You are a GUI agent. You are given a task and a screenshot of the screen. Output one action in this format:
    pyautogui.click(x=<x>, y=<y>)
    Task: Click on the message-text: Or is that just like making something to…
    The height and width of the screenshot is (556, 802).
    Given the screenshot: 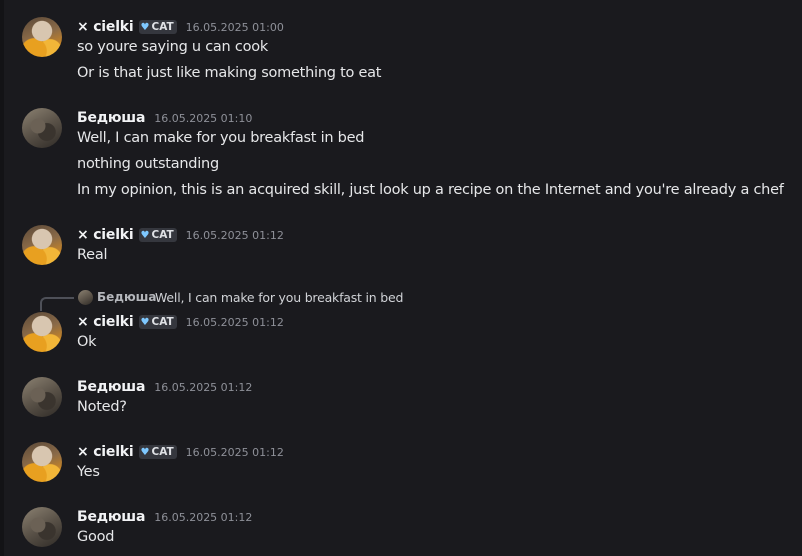 What is the action you would take?
    pyautogui.click(x=229, y=73)
    